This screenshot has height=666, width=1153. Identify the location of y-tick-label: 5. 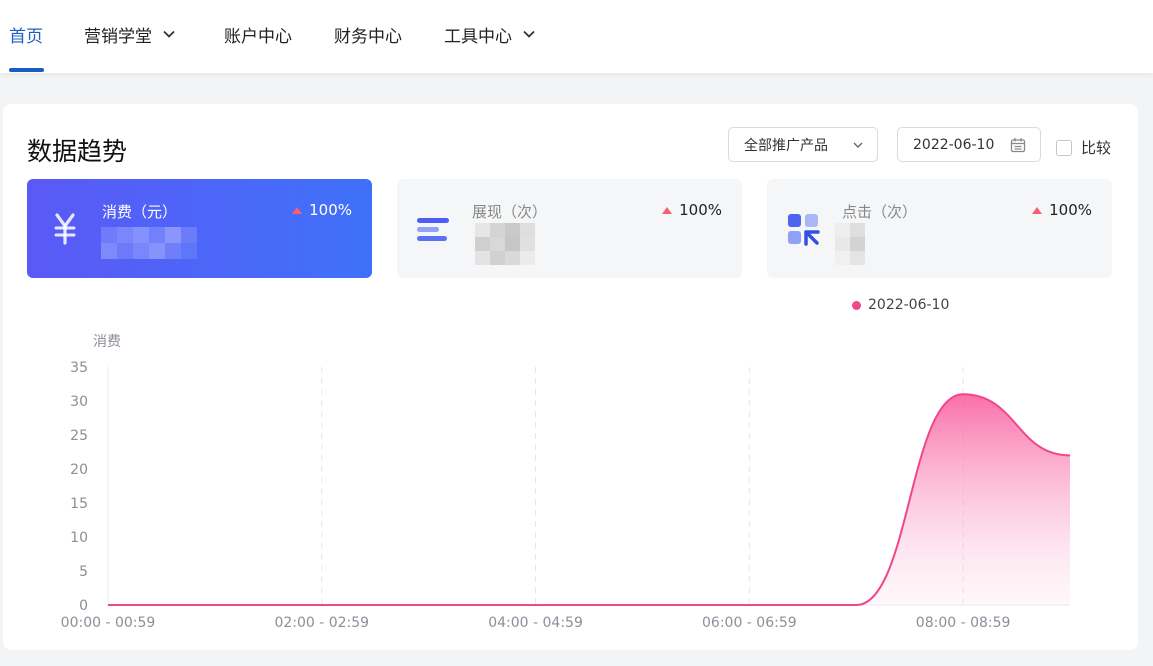
(83, 572).